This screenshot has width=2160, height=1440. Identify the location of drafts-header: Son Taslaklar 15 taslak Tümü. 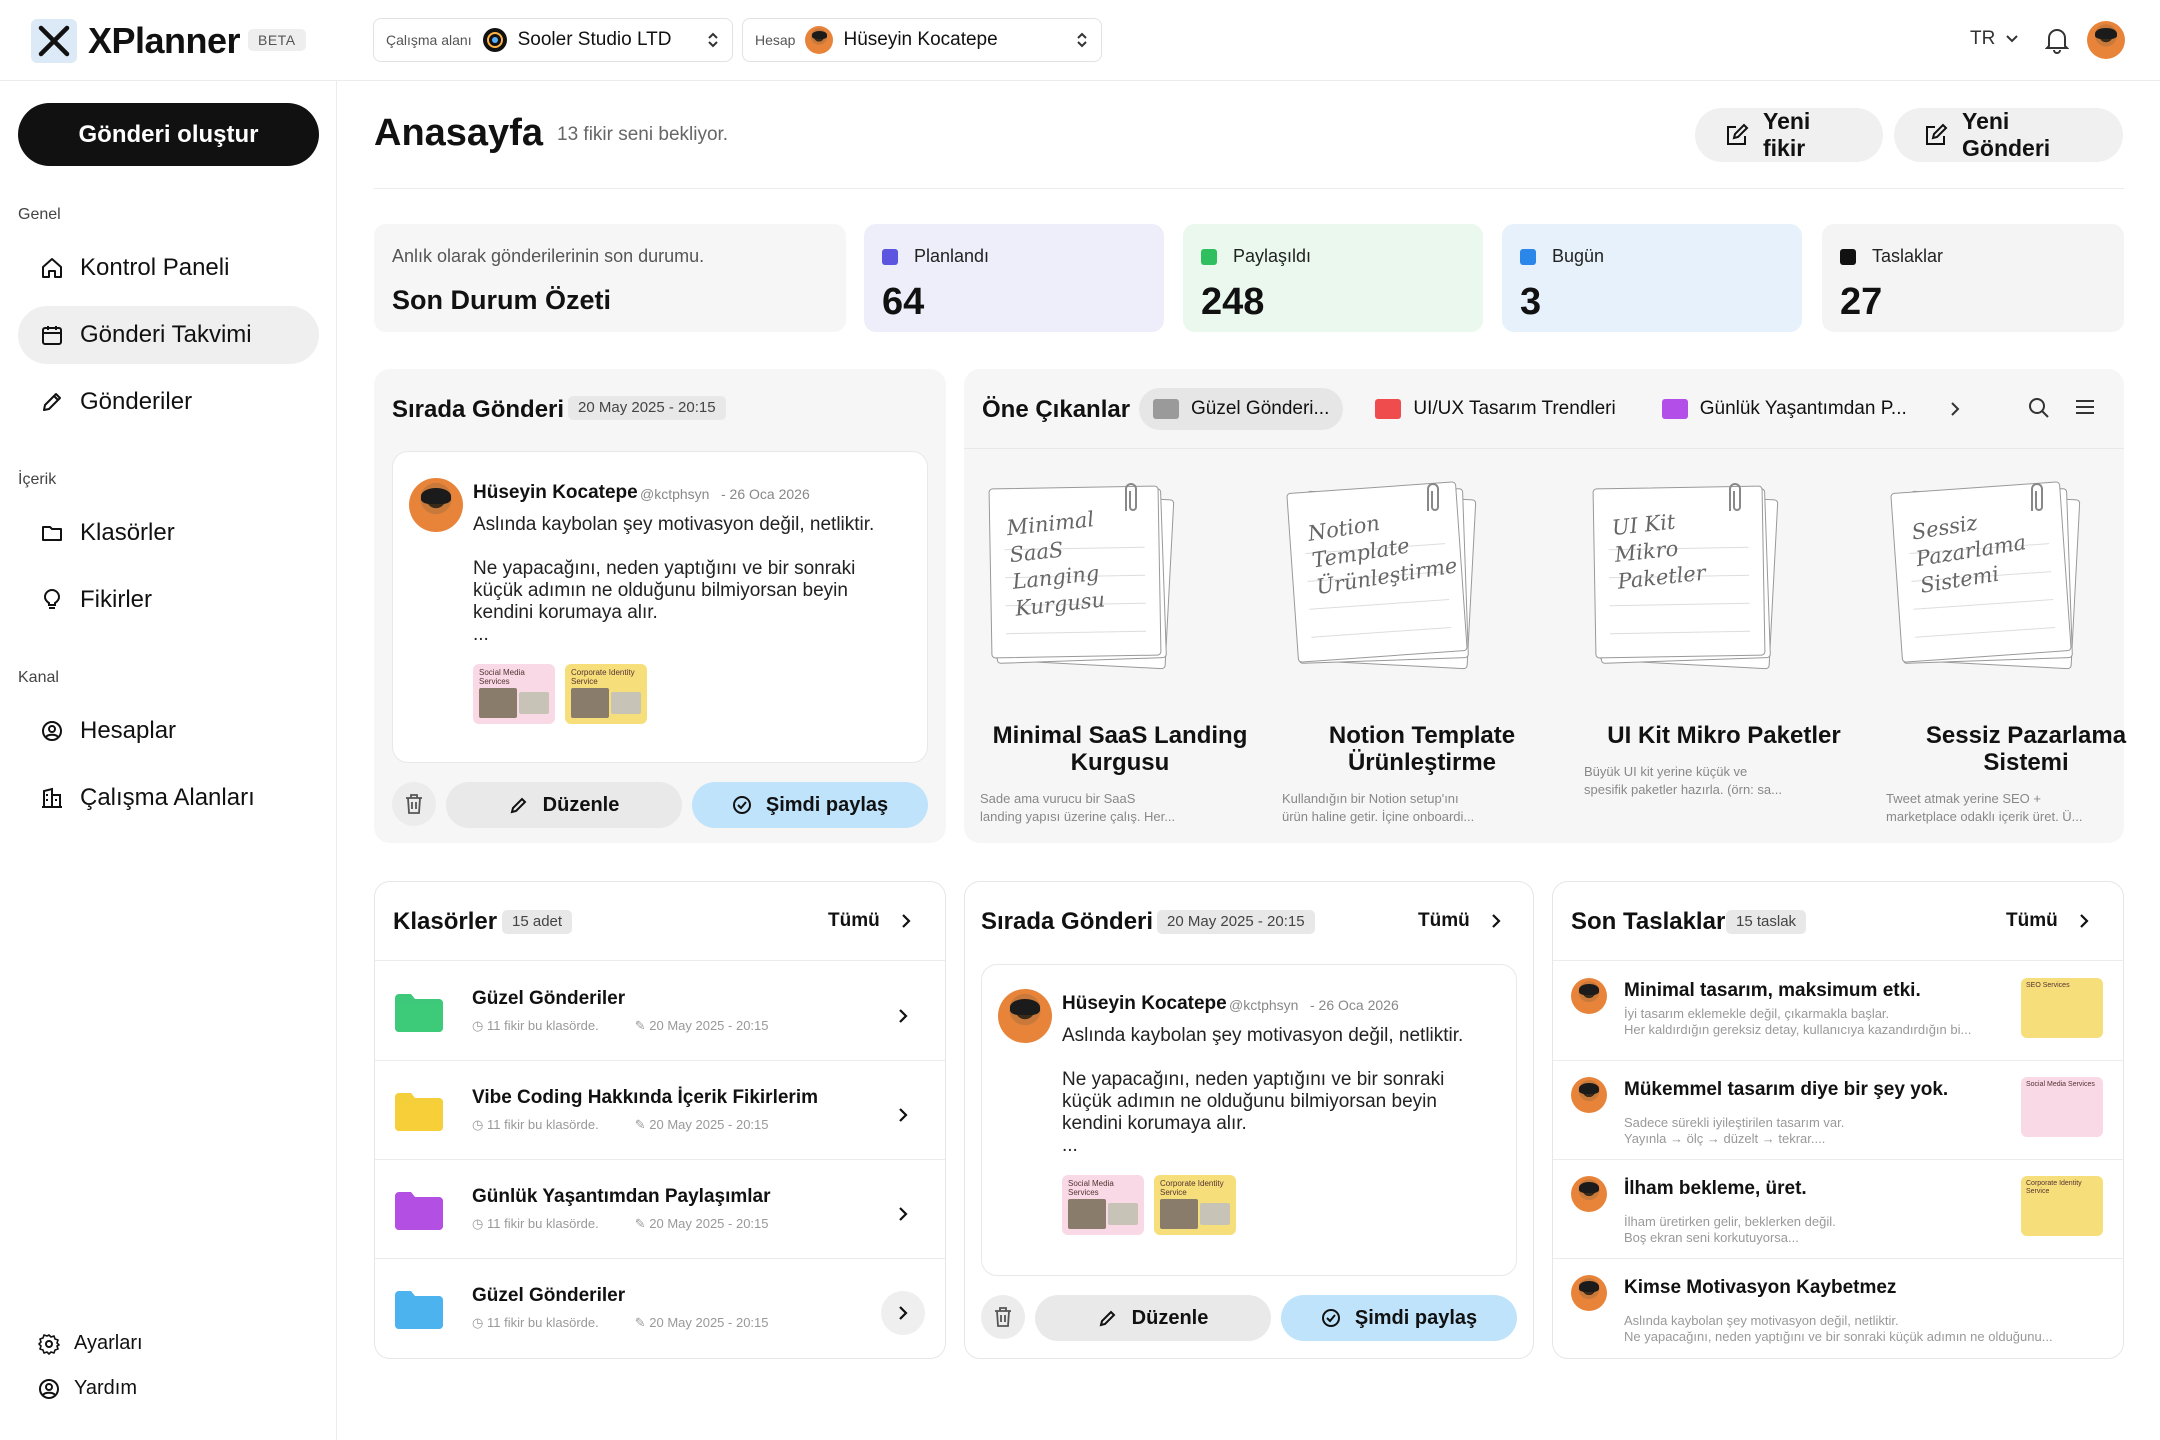
(1838, 921).